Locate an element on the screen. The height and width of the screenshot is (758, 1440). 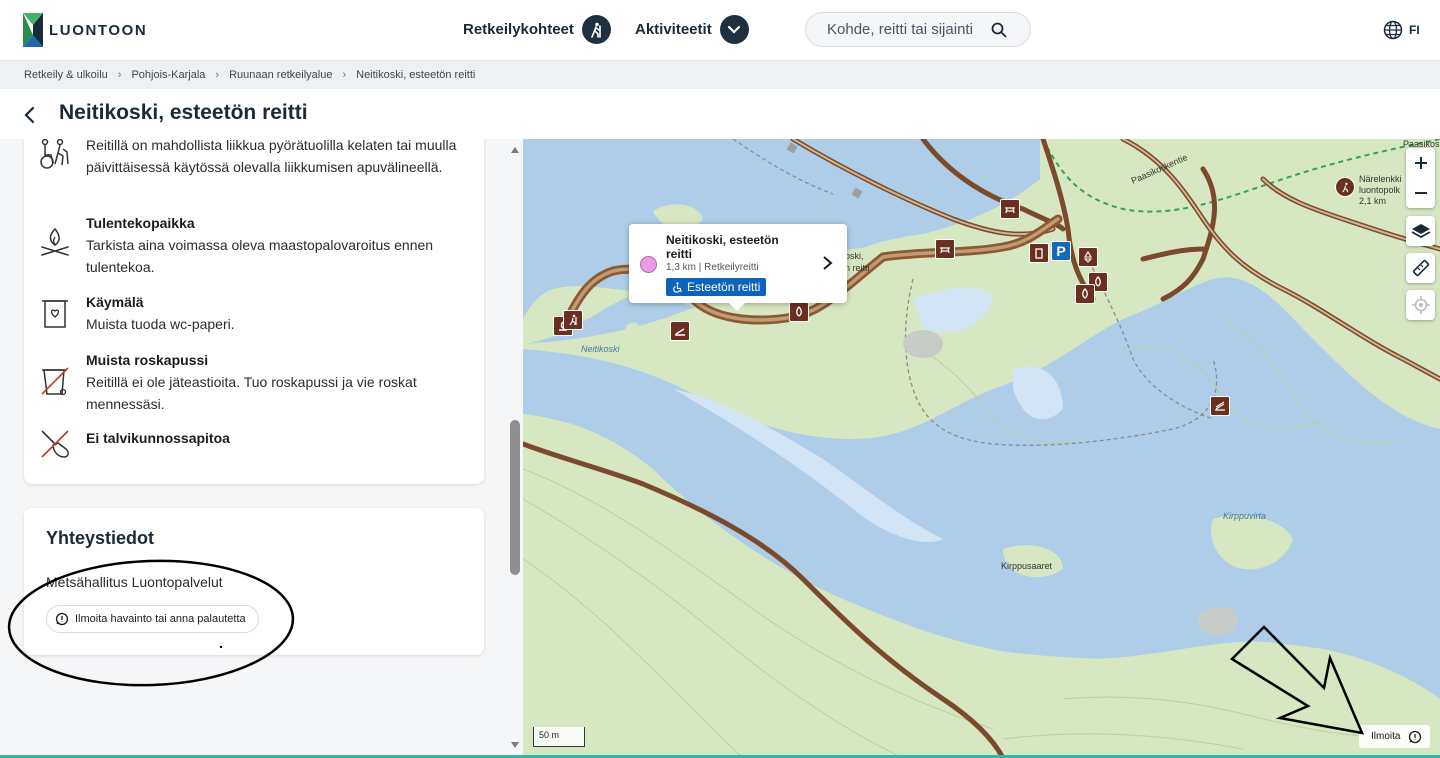
back-arrow-icon is located at coordinates (30, 115).